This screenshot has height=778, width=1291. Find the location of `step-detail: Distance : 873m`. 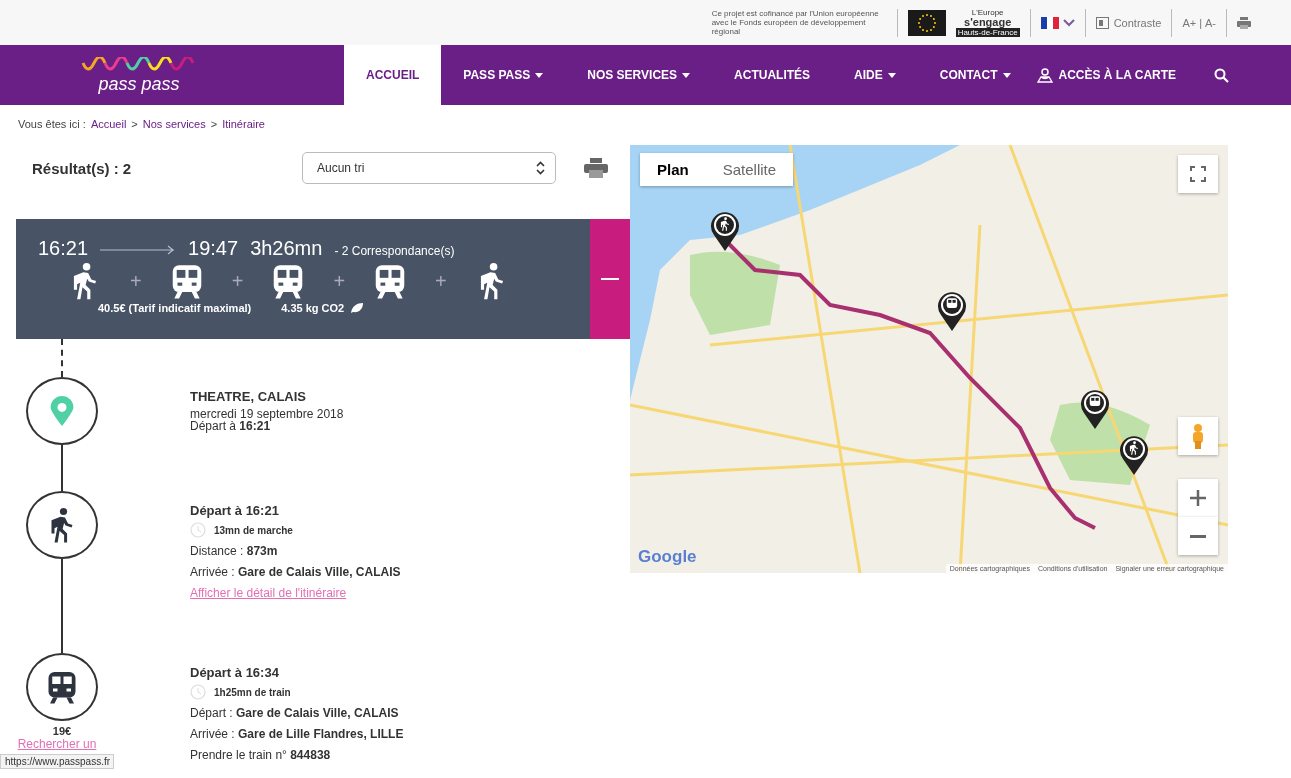

step-detail: Distance : 873m is located at coordinates (234, 551).